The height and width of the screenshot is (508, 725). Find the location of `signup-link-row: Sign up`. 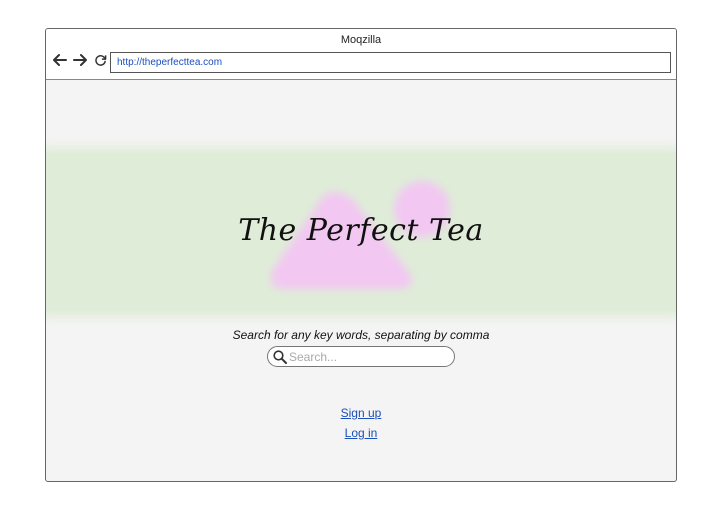

signup-link-row: Sign up is located at coordinates (361, 413).